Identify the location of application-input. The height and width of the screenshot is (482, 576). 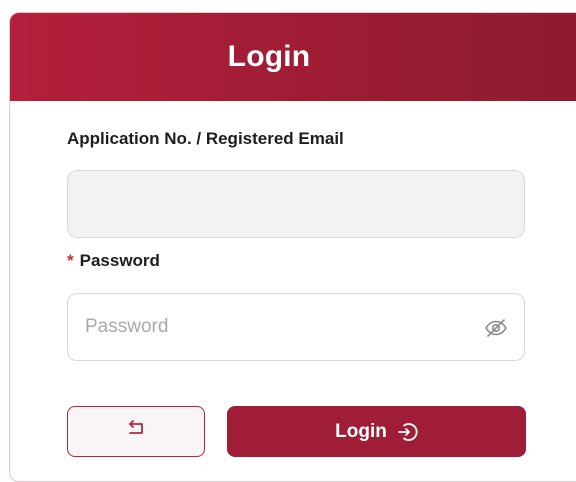
(296, 204).